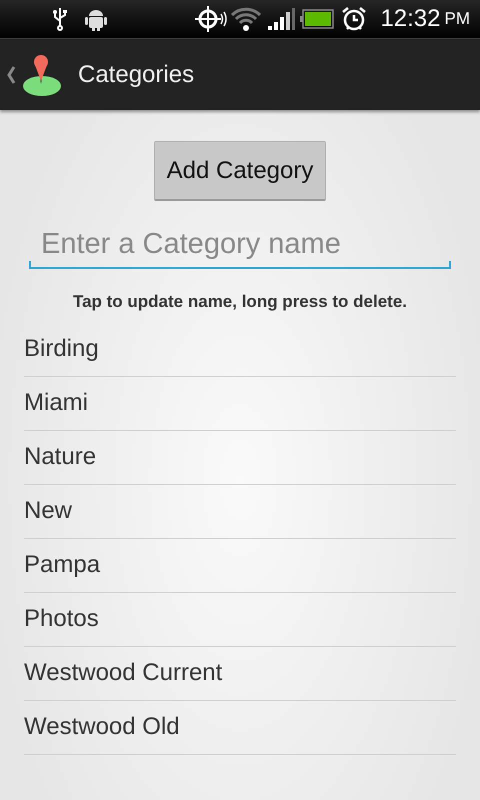 The height and width of the screenshot is (800, 480). I want to click on category-item: Nature, so click(240, 457).